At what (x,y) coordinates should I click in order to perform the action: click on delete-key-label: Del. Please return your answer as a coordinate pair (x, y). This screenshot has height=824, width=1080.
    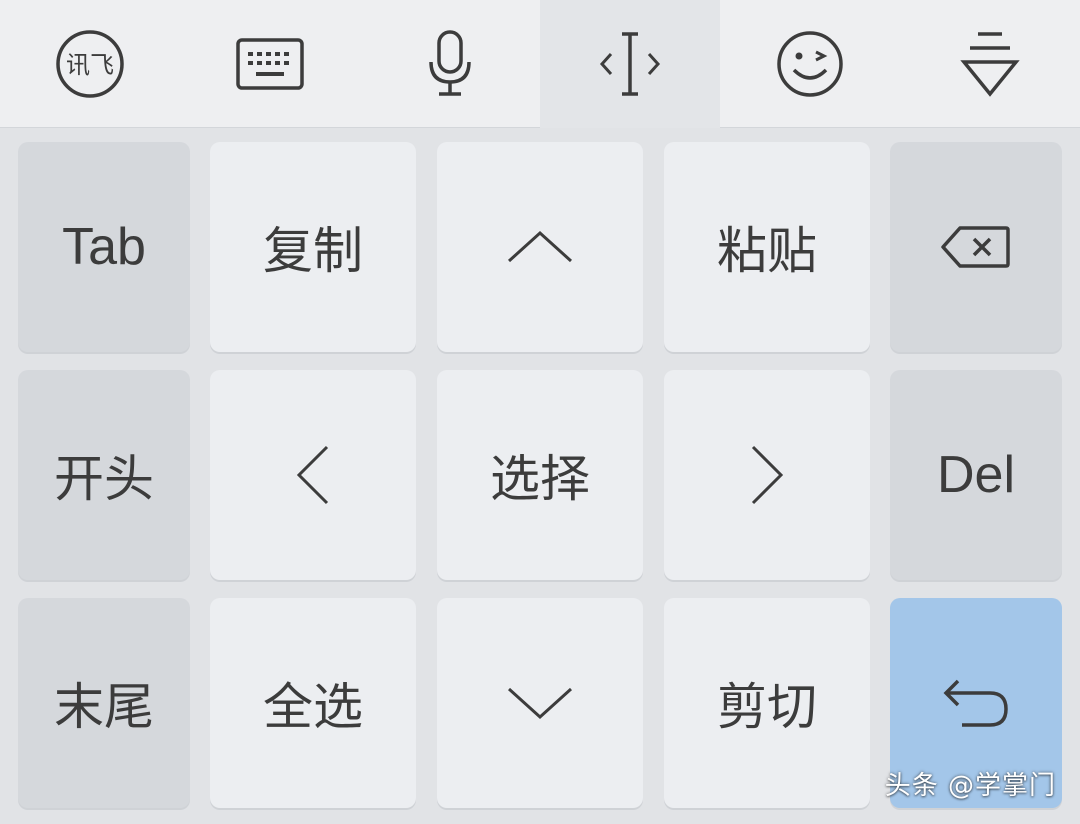
    Looking at the image, I should click on (976, 475).